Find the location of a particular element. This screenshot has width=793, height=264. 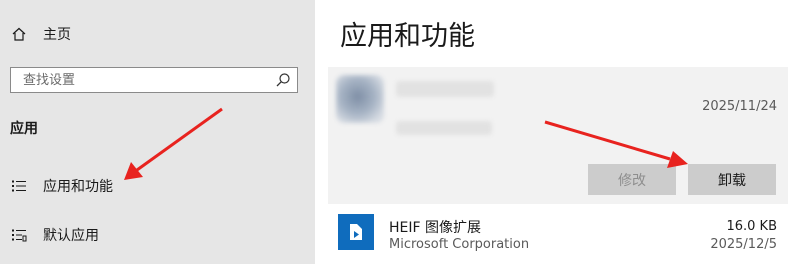

section-title: 应用 is located at coordinates (24, 129).